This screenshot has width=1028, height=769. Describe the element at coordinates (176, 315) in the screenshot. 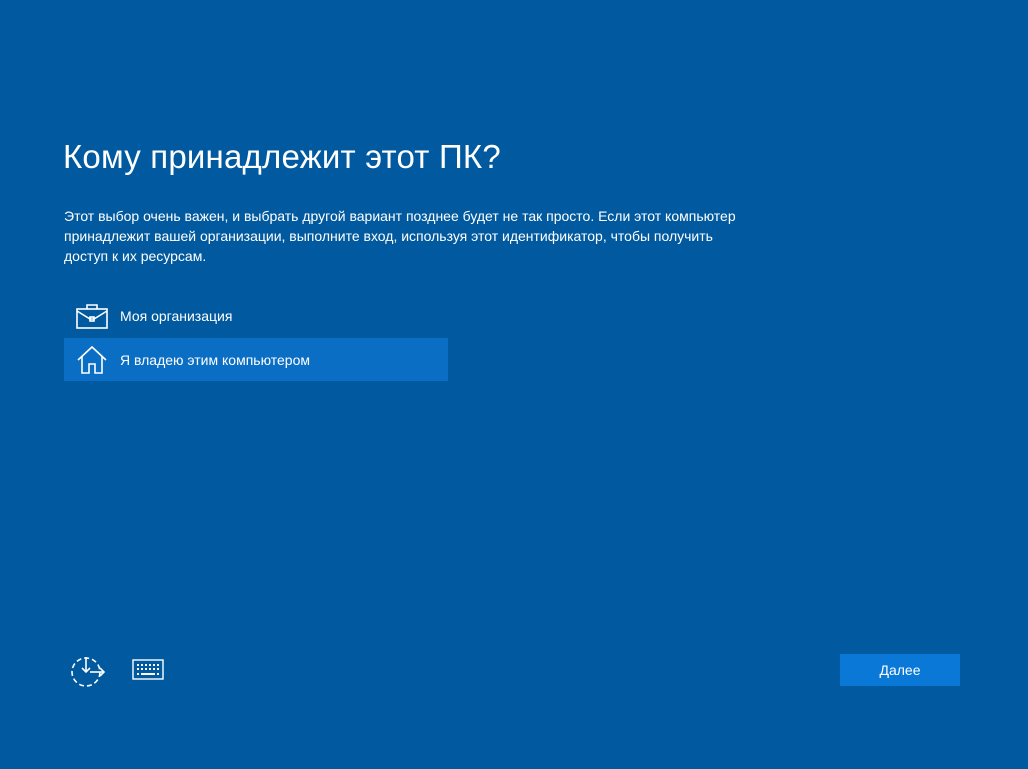

I see `option-label: Моя организация` at that location.